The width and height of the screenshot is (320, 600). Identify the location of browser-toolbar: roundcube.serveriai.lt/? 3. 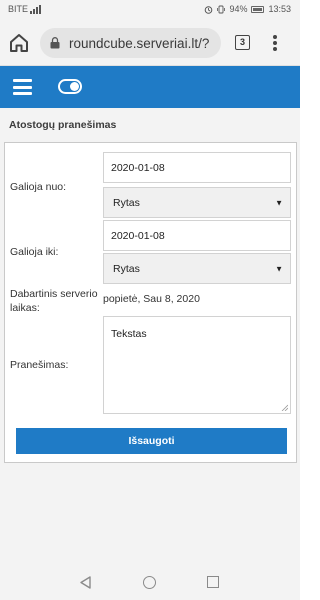
(150, 43).